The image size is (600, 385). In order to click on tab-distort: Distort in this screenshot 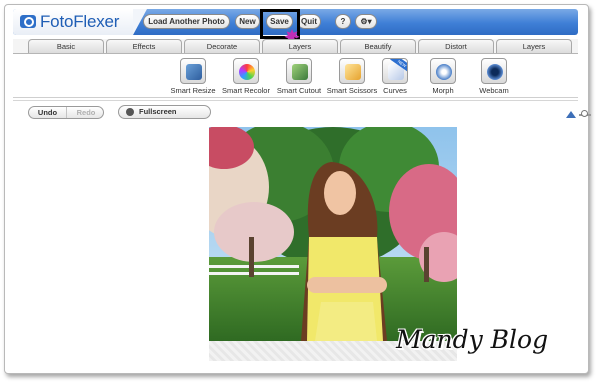, I will do `click(456, 46)`.